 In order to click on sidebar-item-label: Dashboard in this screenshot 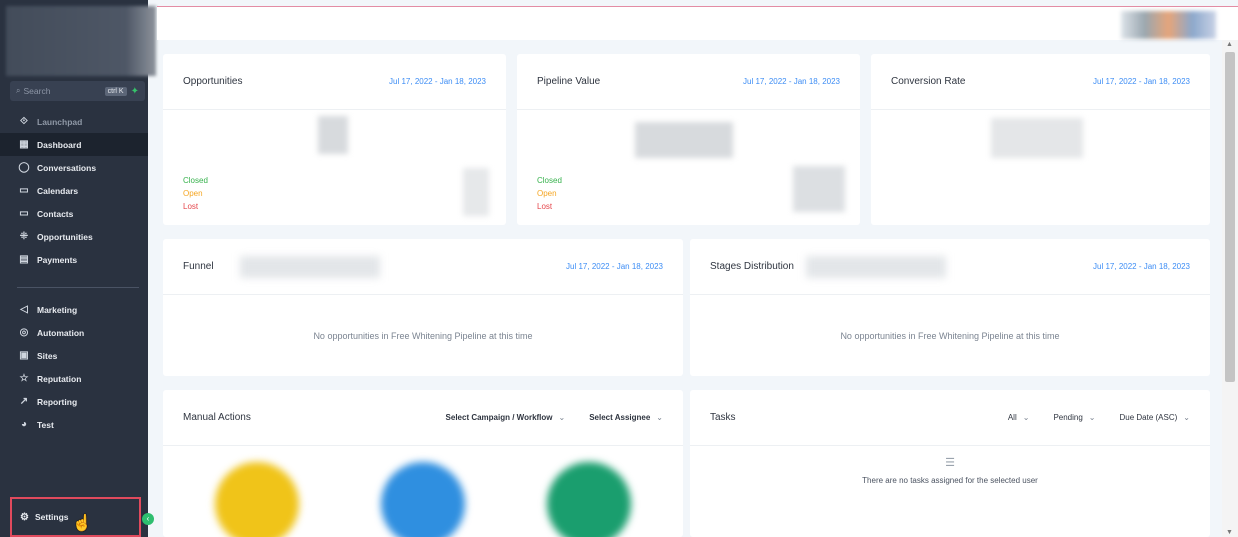, I will do `click(59, 144)`.